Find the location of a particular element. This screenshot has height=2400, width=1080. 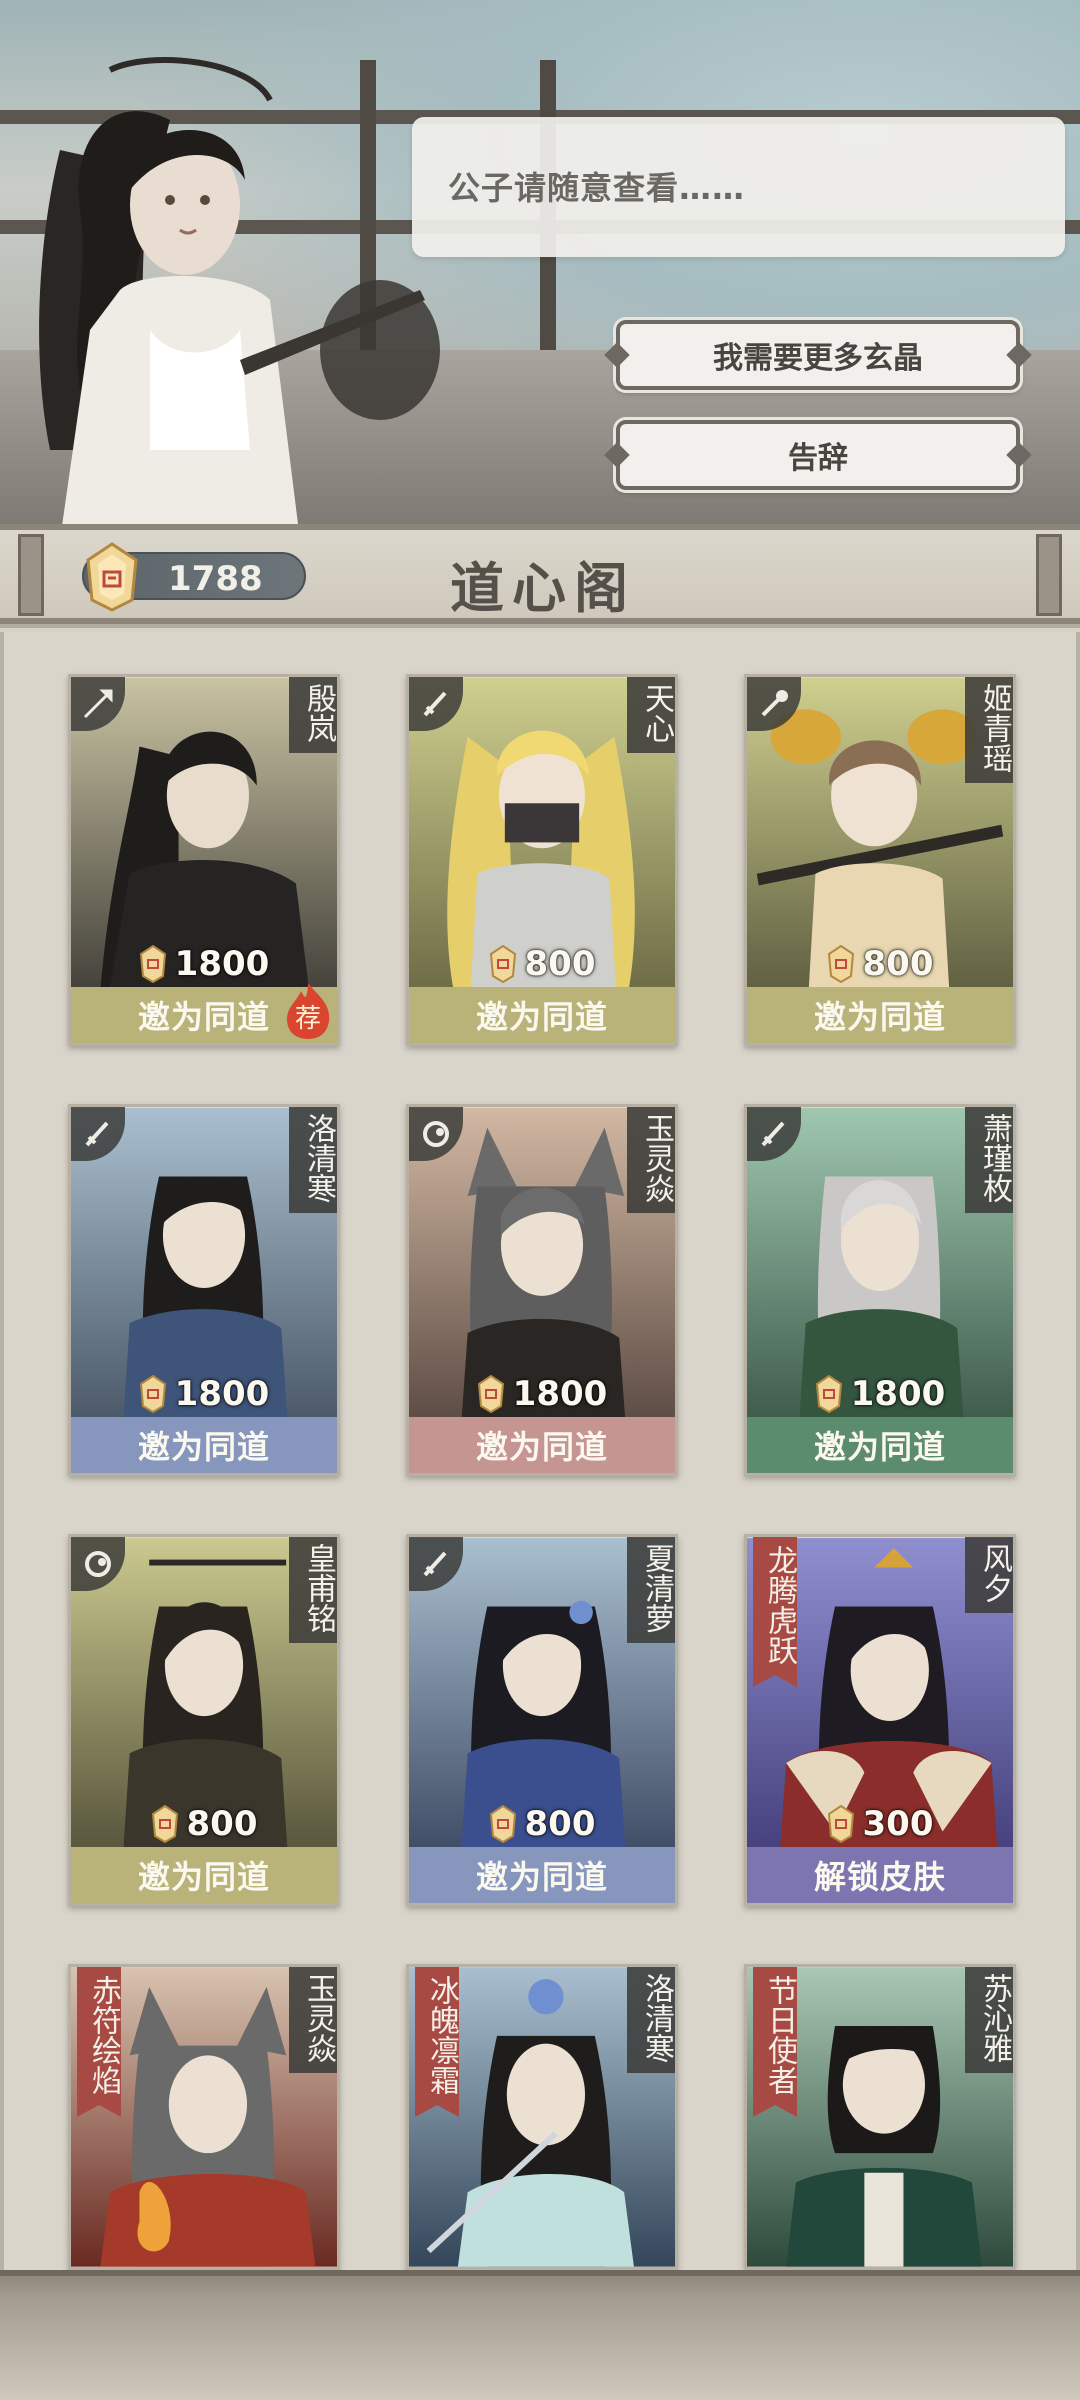

unlock-skin-button: 解锁皮肤 is located at coordinates (880, 1875).